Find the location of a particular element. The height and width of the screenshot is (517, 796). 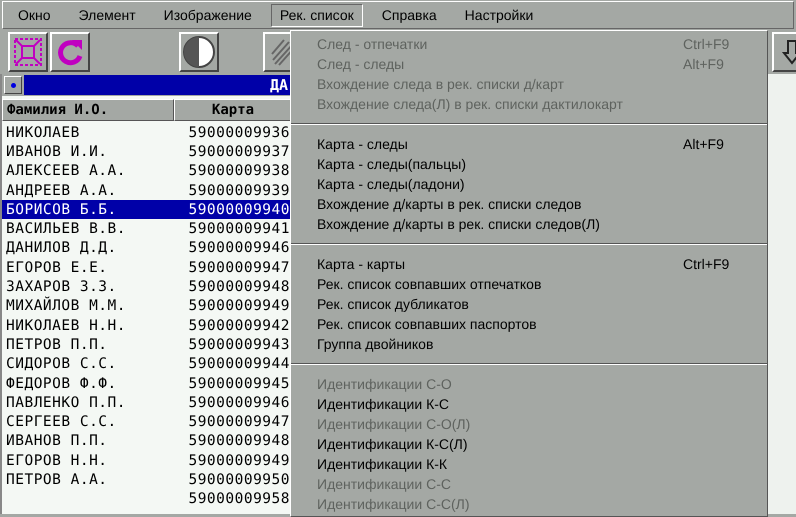

name-cell: ИВАНОВ И.И. is located at coordinates (57, 152).